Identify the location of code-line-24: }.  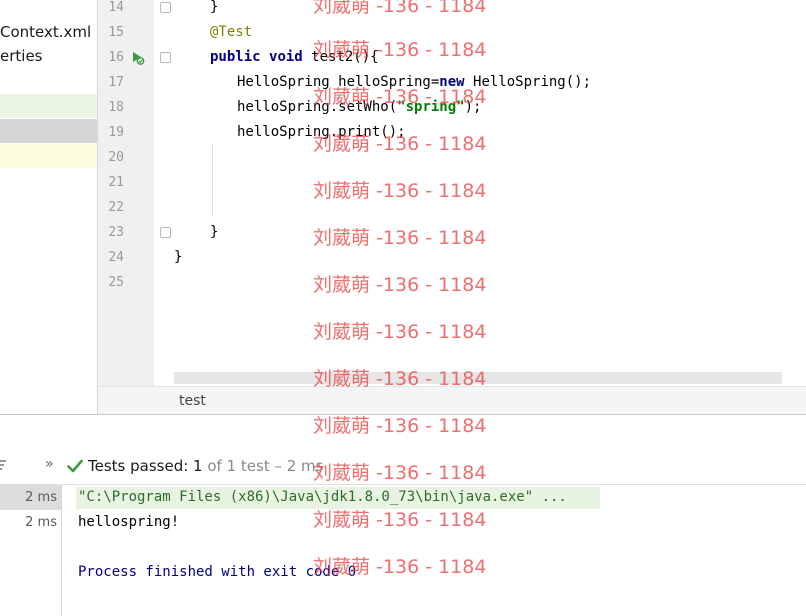
(178, 257).